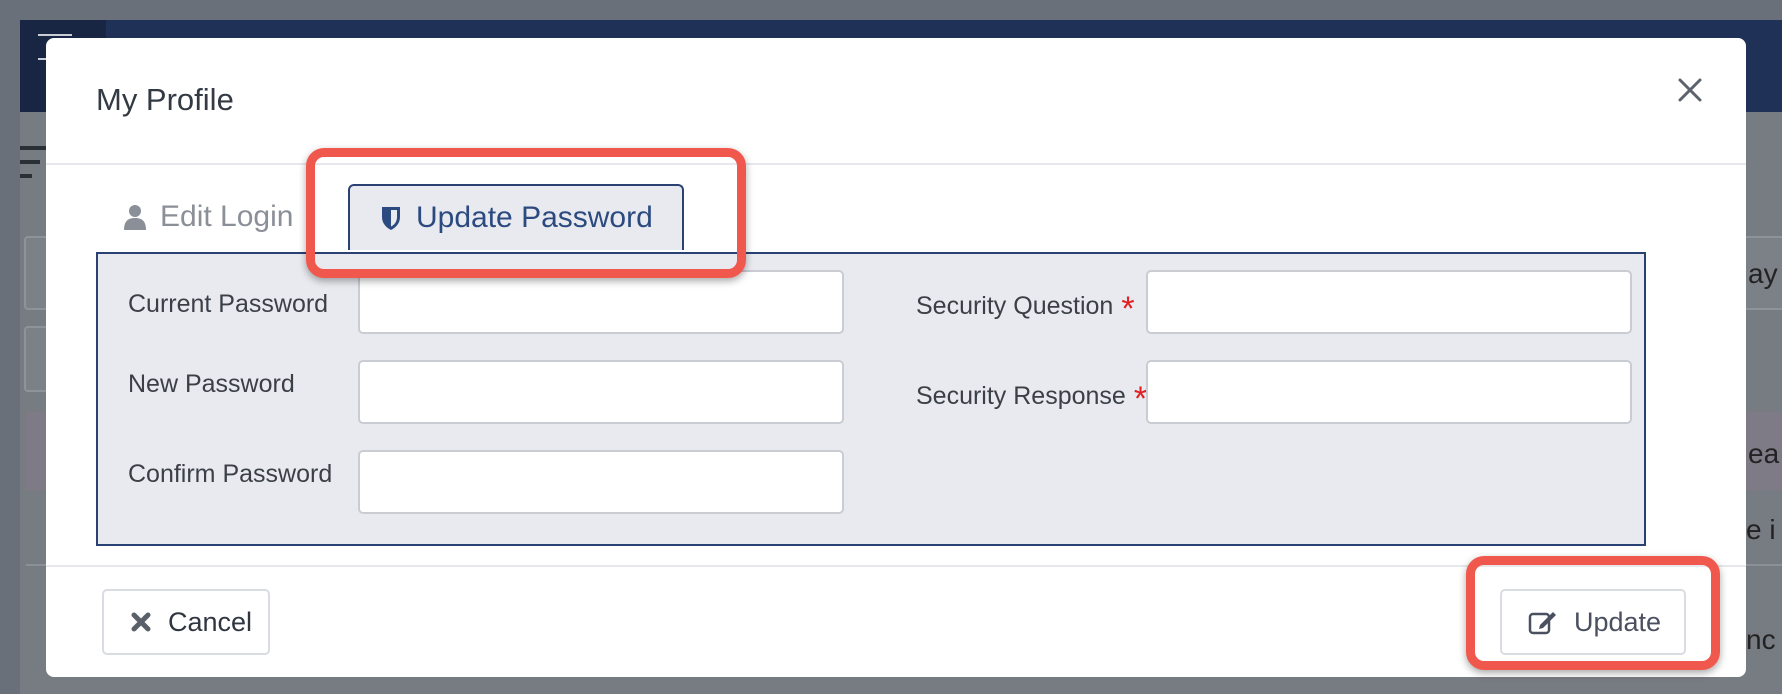  Describe the element at coordinates (33, 168) in the screenshot. I see `filter-icon` at that location.